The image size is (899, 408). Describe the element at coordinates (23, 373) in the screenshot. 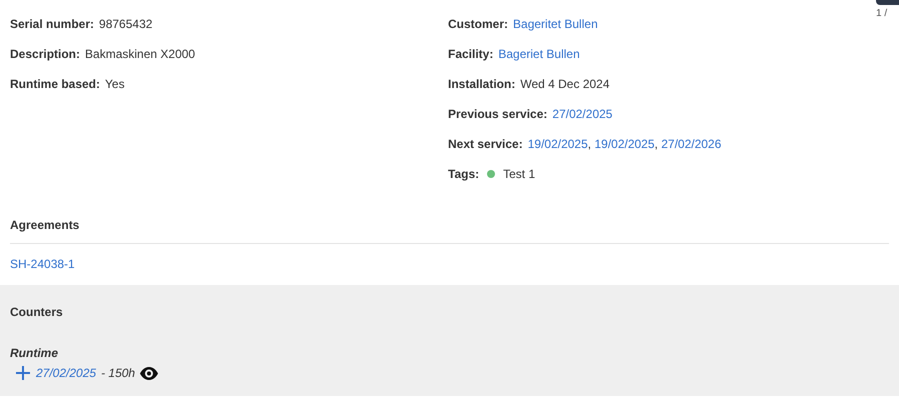

I see `plus-icon` at that location.